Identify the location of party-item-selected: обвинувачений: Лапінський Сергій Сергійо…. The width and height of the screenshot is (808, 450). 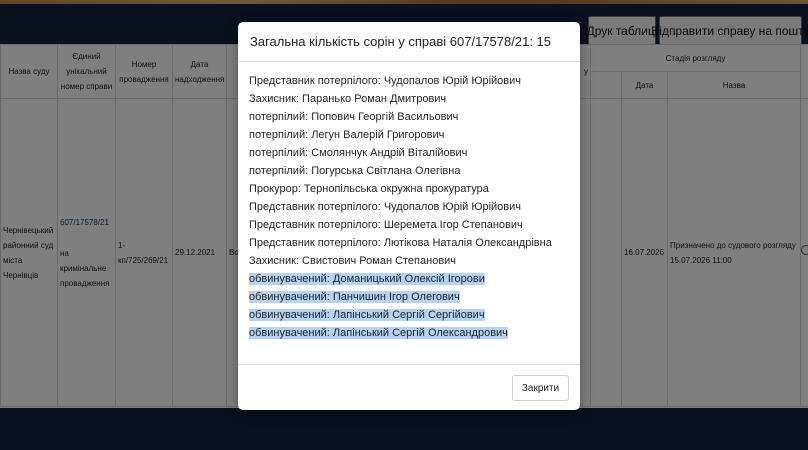
(367, 315).